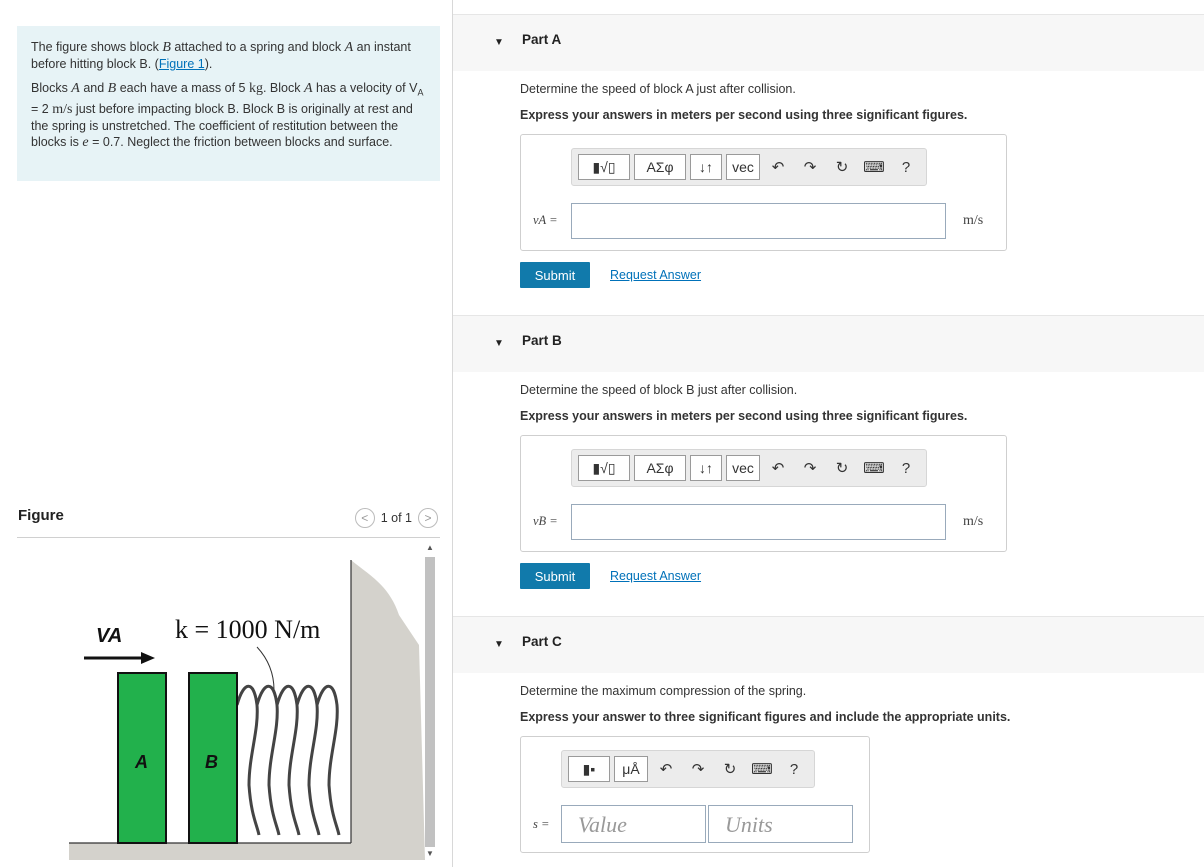 This screenshot has width=1204, height=867. What do you see at coordinates (828, 42) in the screenshot?
I see `part-a-header: ▼ Part A` at bounding box center [828, 42].